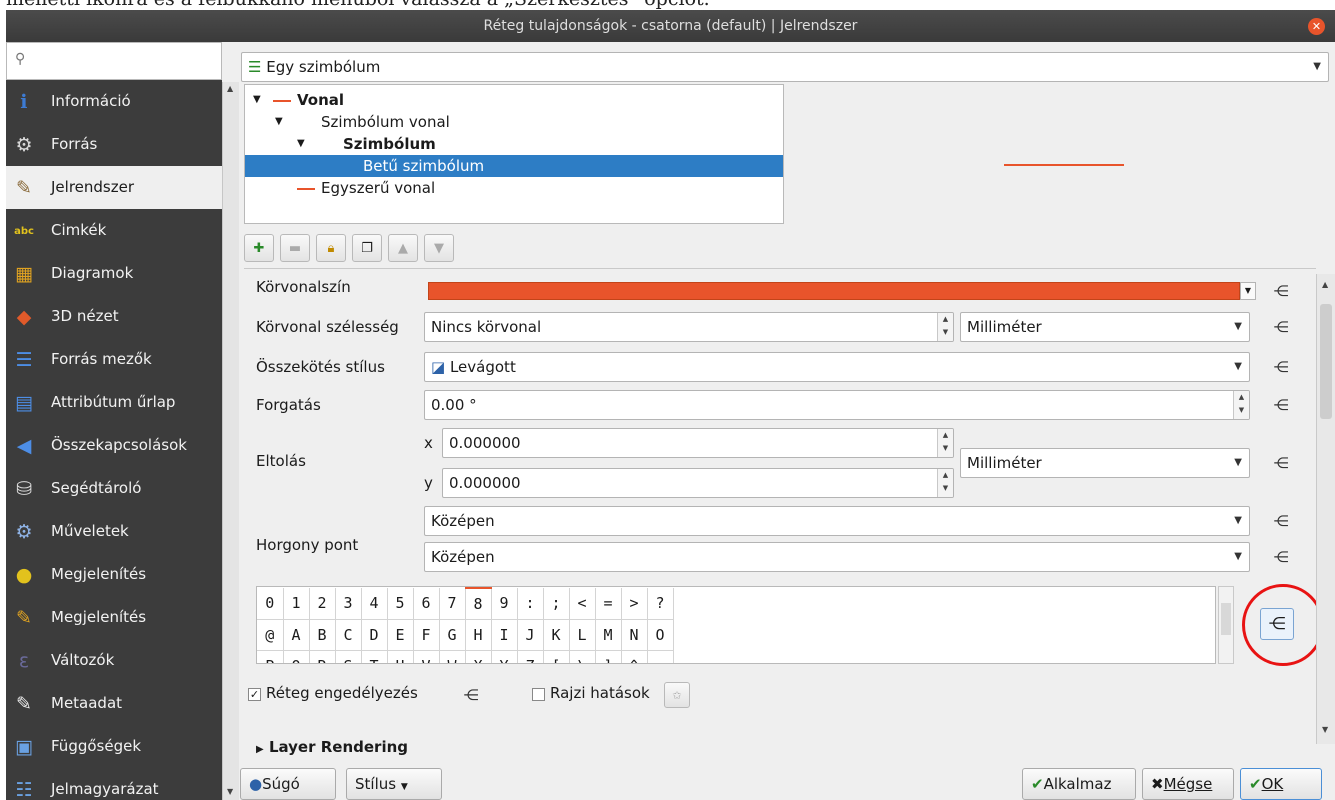 The image size is (1335, 800). I want to click on sidebar-item: ◆ 3D nézet, so click(114, 316).